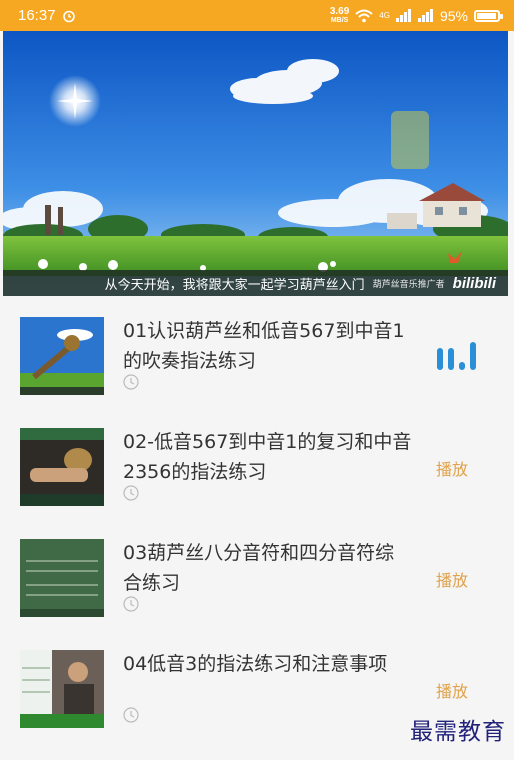 This screenshot has width=514, height=760. I want to click on network-speed: 3.69 MB/S, so click(339, 15).